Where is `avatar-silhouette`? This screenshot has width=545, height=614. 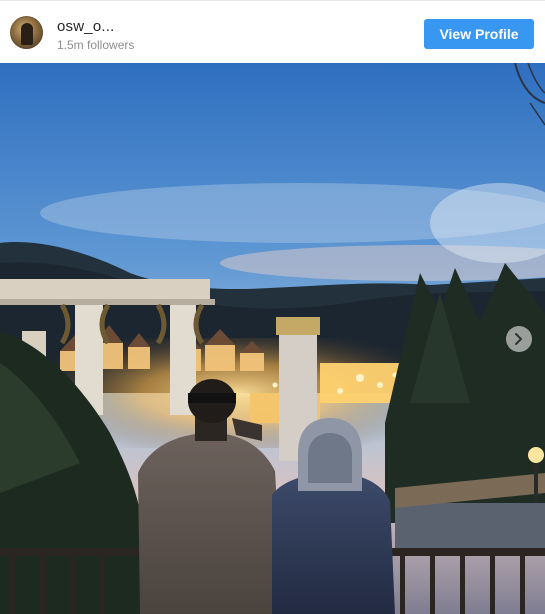
avatar-silhouette is located at coordinates (27, 34).